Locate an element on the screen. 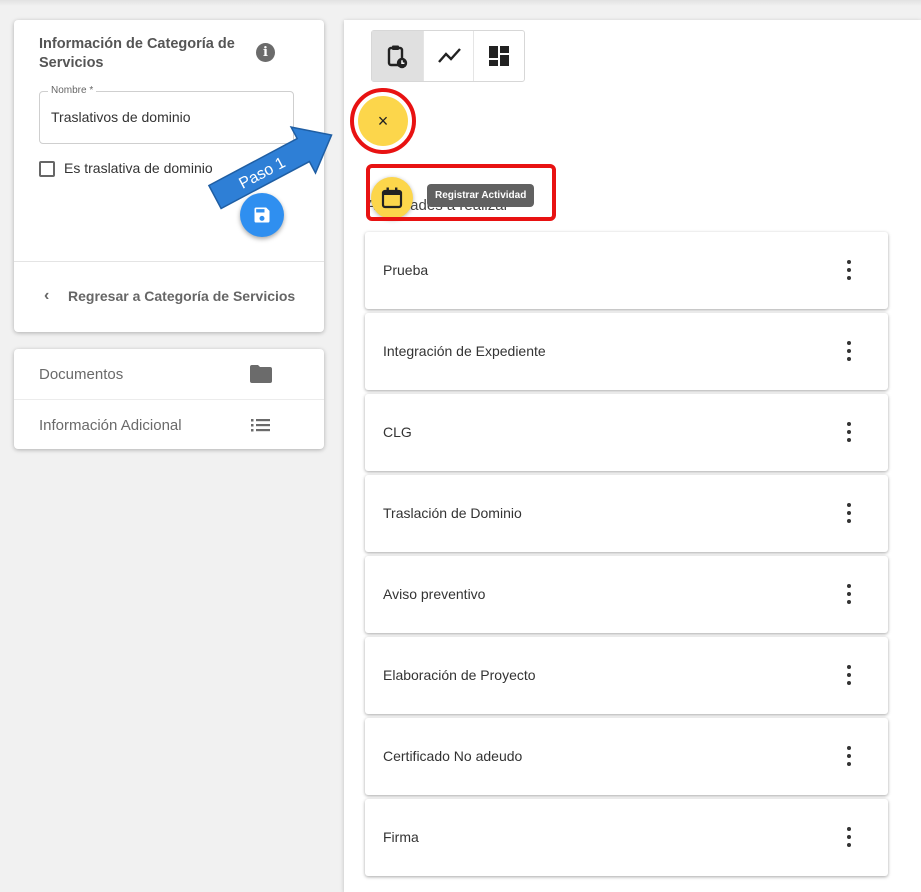  activity-label: CLG is located at coordinates (397, 432).